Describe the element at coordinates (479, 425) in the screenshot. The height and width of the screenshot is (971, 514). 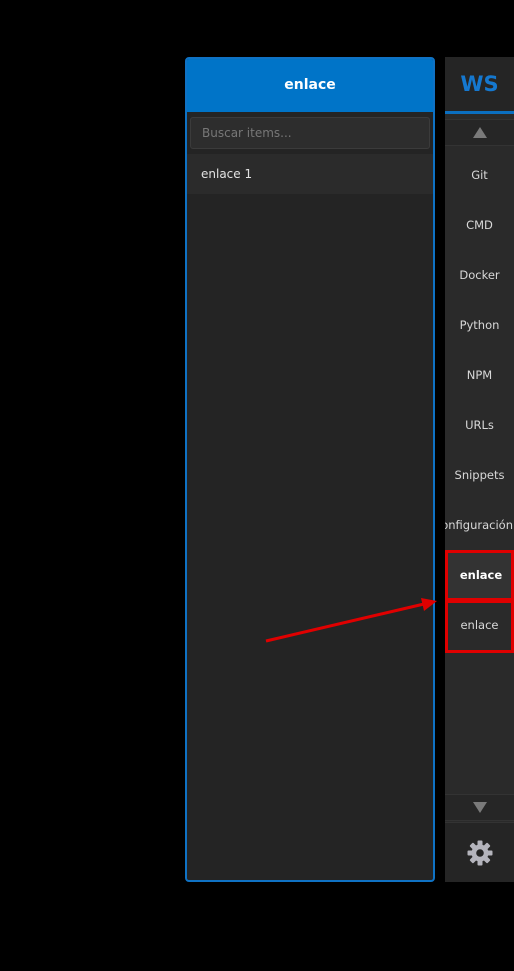
I see `sidebar-item-urls: URLs` at that location.